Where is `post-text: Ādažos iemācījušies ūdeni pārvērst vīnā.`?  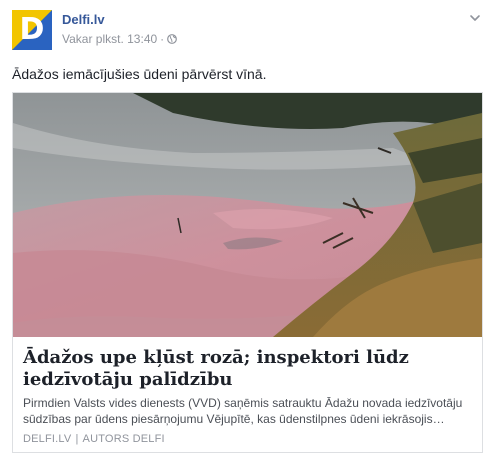 post-text: Ādažos iemācījušies ūdeni pārvērst vīnā. is located at coordinates (139, 74).